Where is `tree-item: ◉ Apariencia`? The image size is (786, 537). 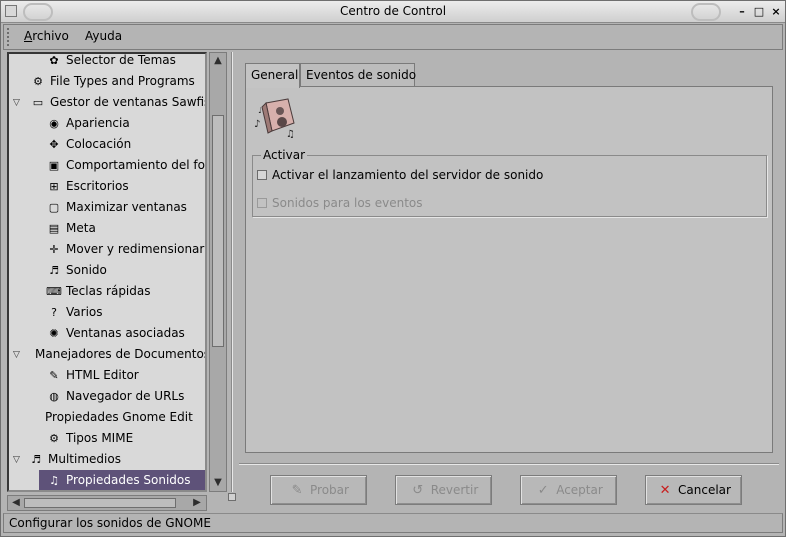
tree-item: ◉ Apariencia is located at coordinates (87, 123).